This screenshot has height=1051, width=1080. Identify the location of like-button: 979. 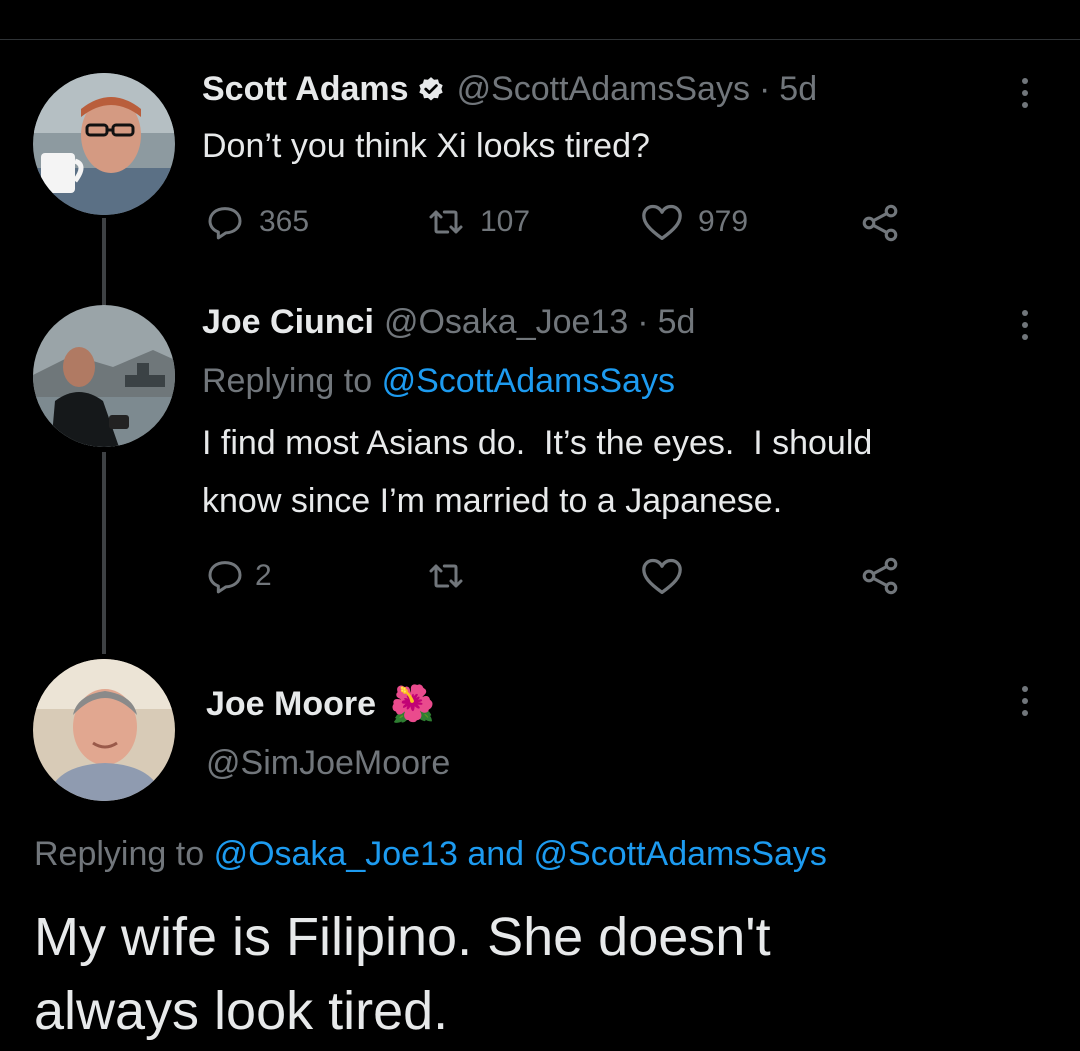
(694, 222).